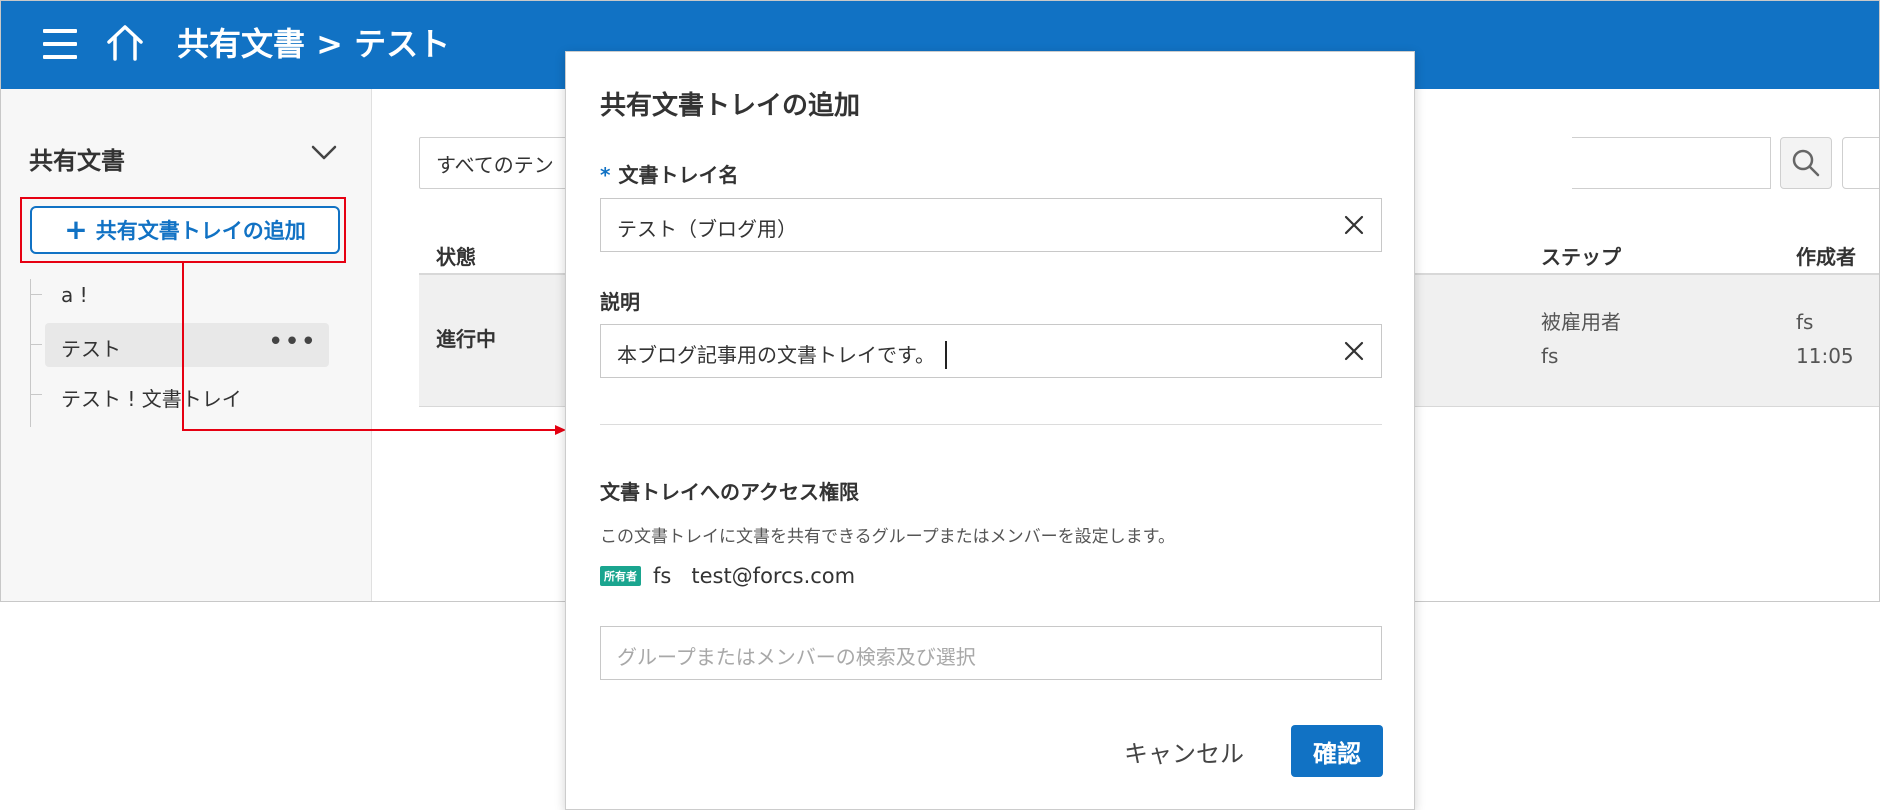  Describe the element at coordinates (991, 225) in the screenshot. I see `tray-name-input: テスト（ブログ用）` at that location.